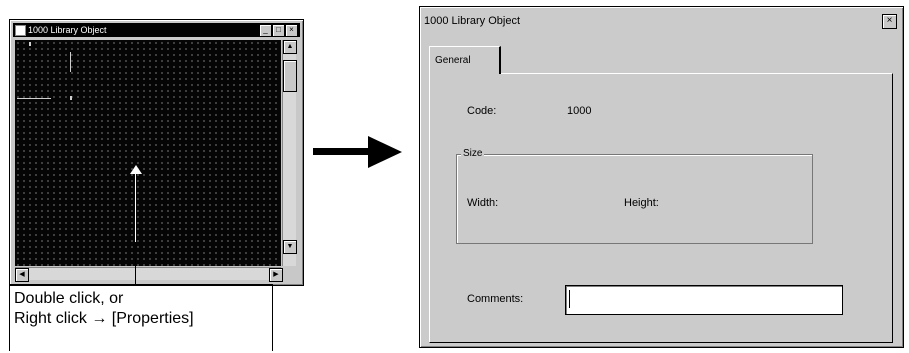 Image resolution: width=909 pixels, height=353 pixels. I want to click on right-arrow-head, so click(385, 152).